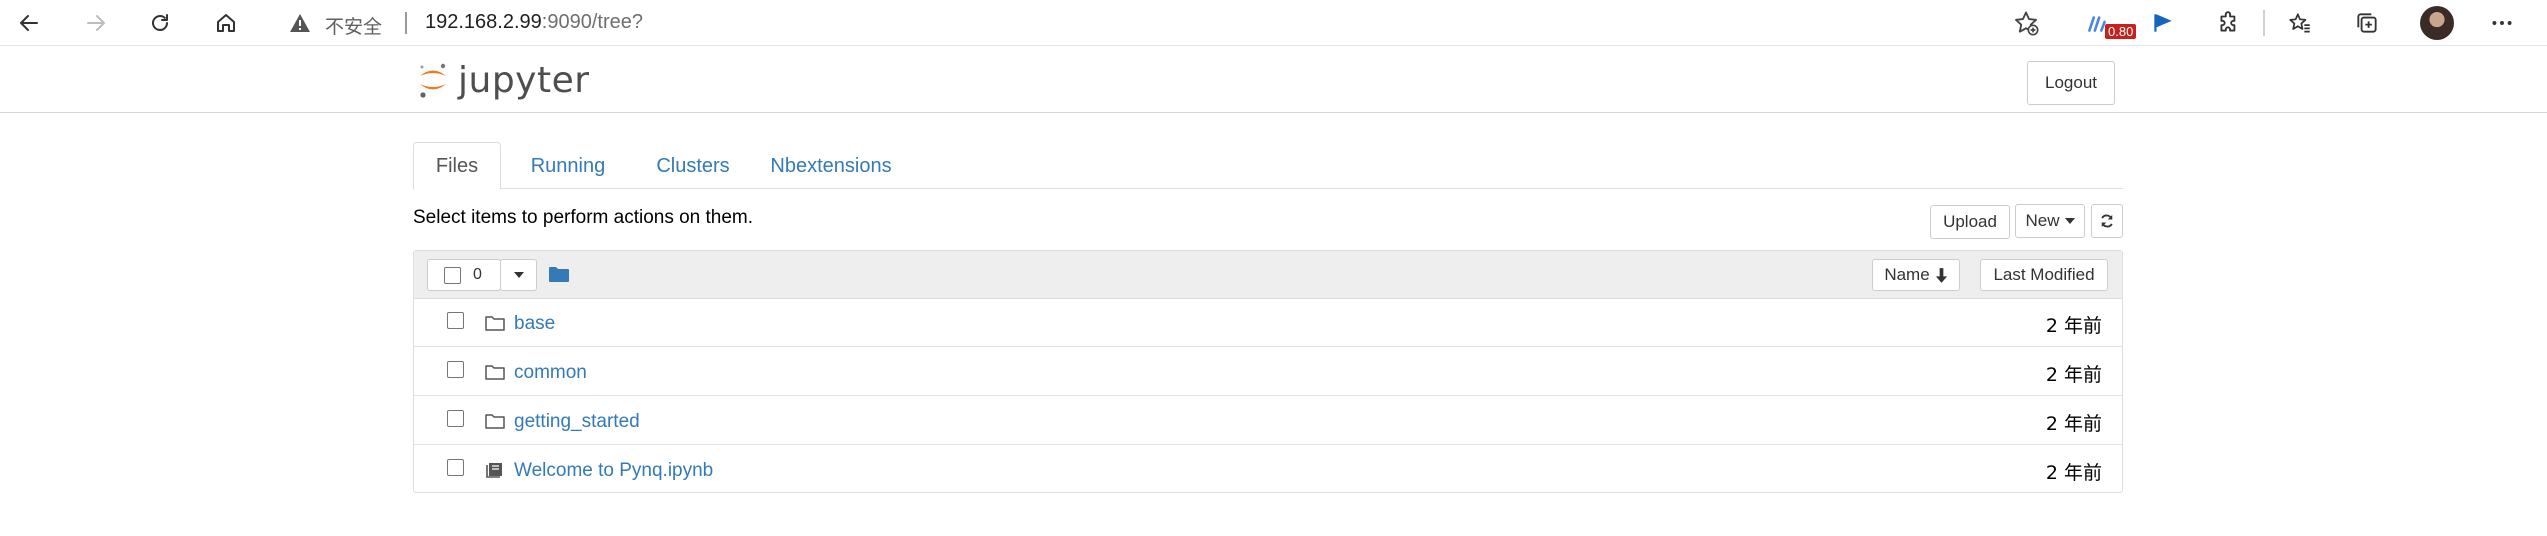 The image size is (2547, 536). I want to click on list-item: getting_started 2 年前, so click(1268, 421).